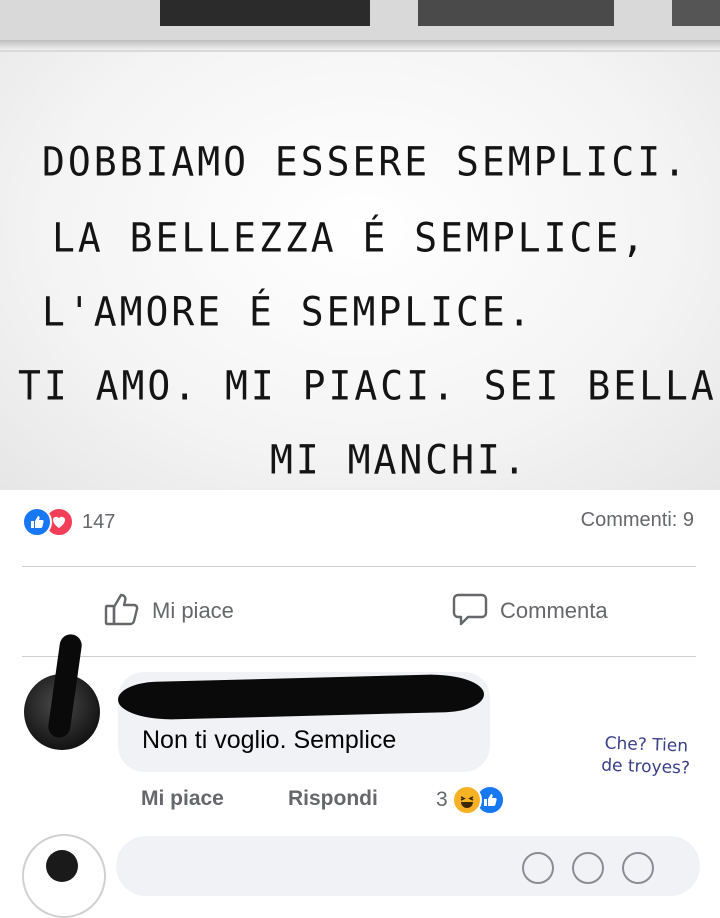 This screenshot has height=918, width=720. Describe the element at coordinates (333, 799) in the screenshot. I see `comment-reply-button: Rispondi` at that location.